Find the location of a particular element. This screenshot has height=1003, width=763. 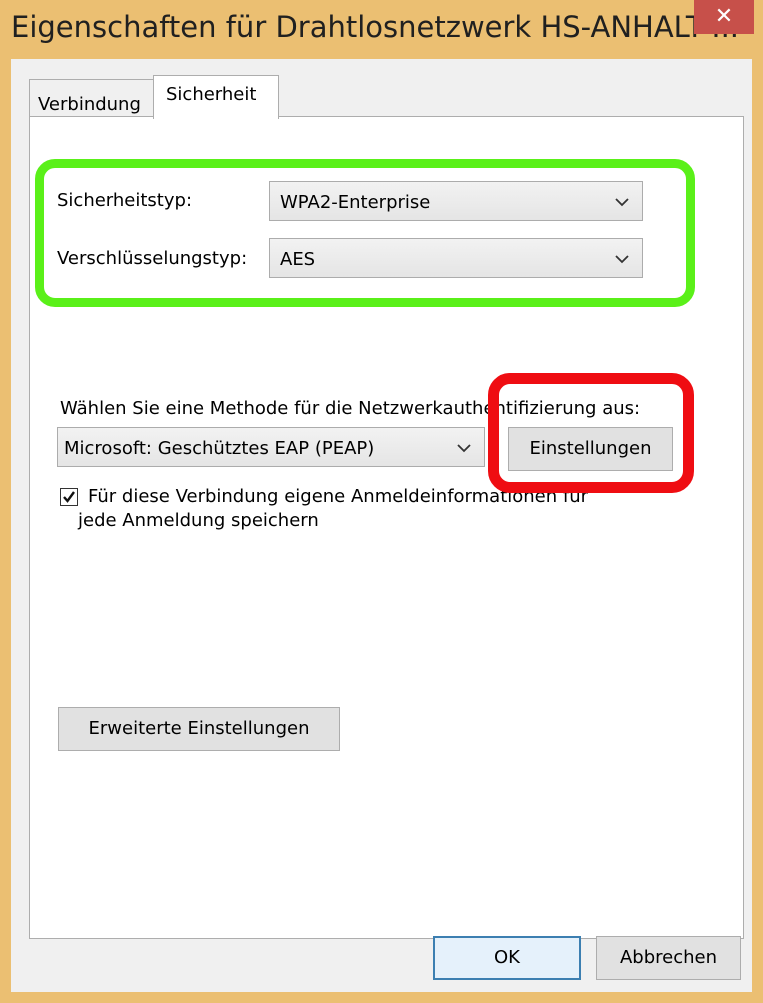

security-type-label: Sicherheitstyp: is located at coordinates (125, 200).